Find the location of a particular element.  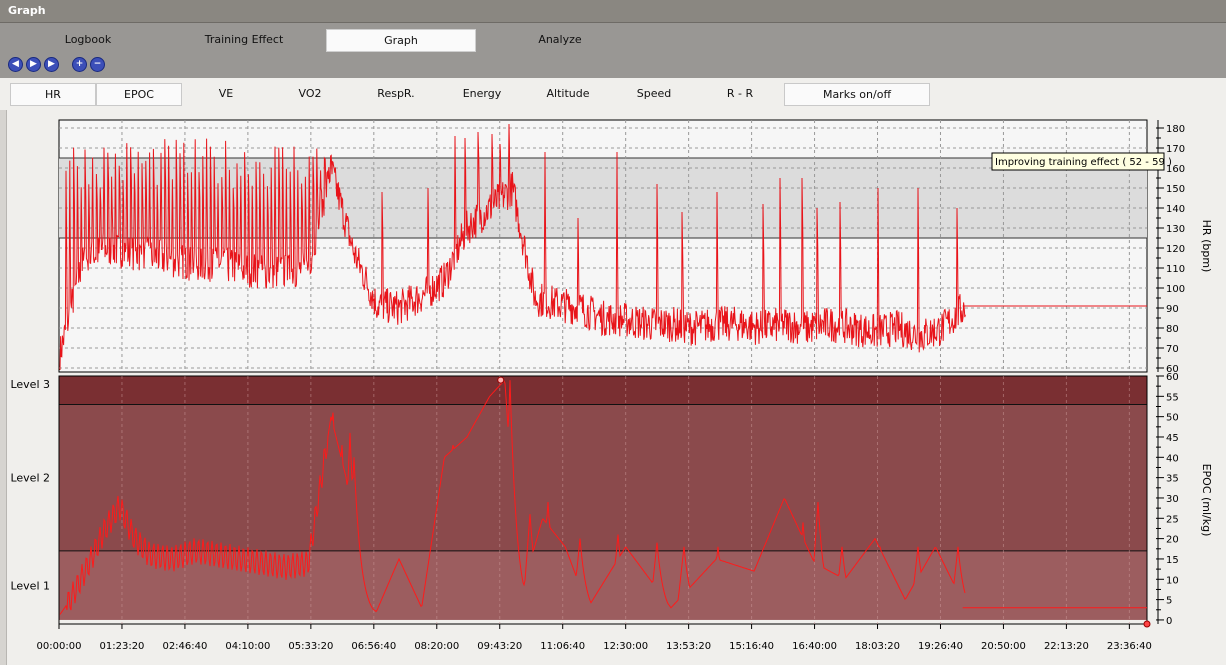

x-tick-label: 15:16:40 is located at coordinates (751, 646).